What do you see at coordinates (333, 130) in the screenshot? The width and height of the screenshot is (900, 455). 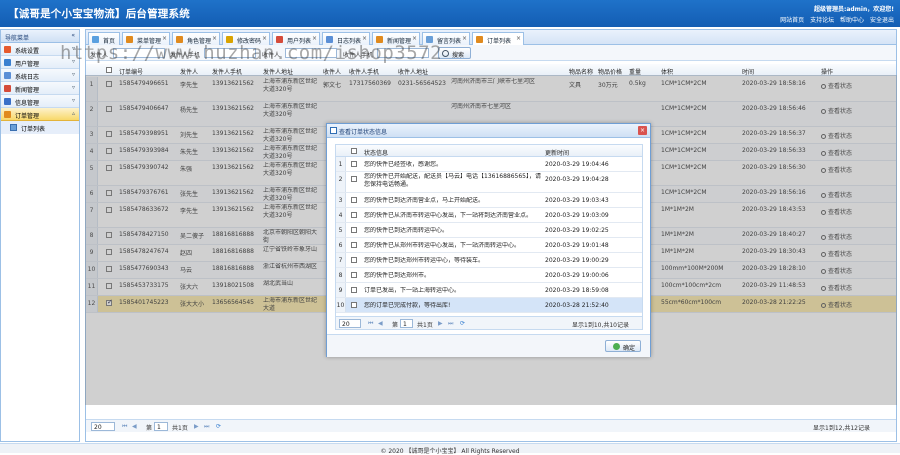 I see `window-icon` at bounding box center [333, 130].